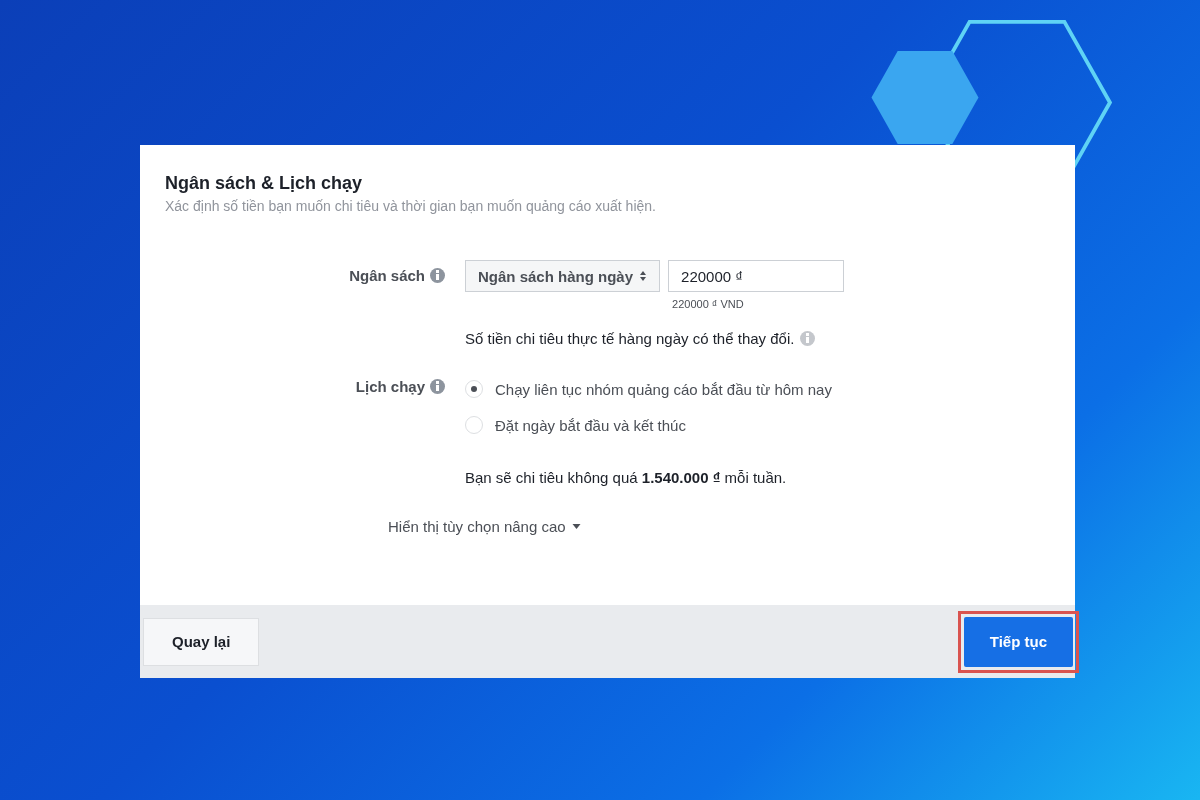 This screenshot has height=800, width=1200. What do you see at coordinates (590, 425) in the screenshot?
I see `radio-label: Đặt ngày bắt đầu và kết thúc` at bounding box center [590, 425].